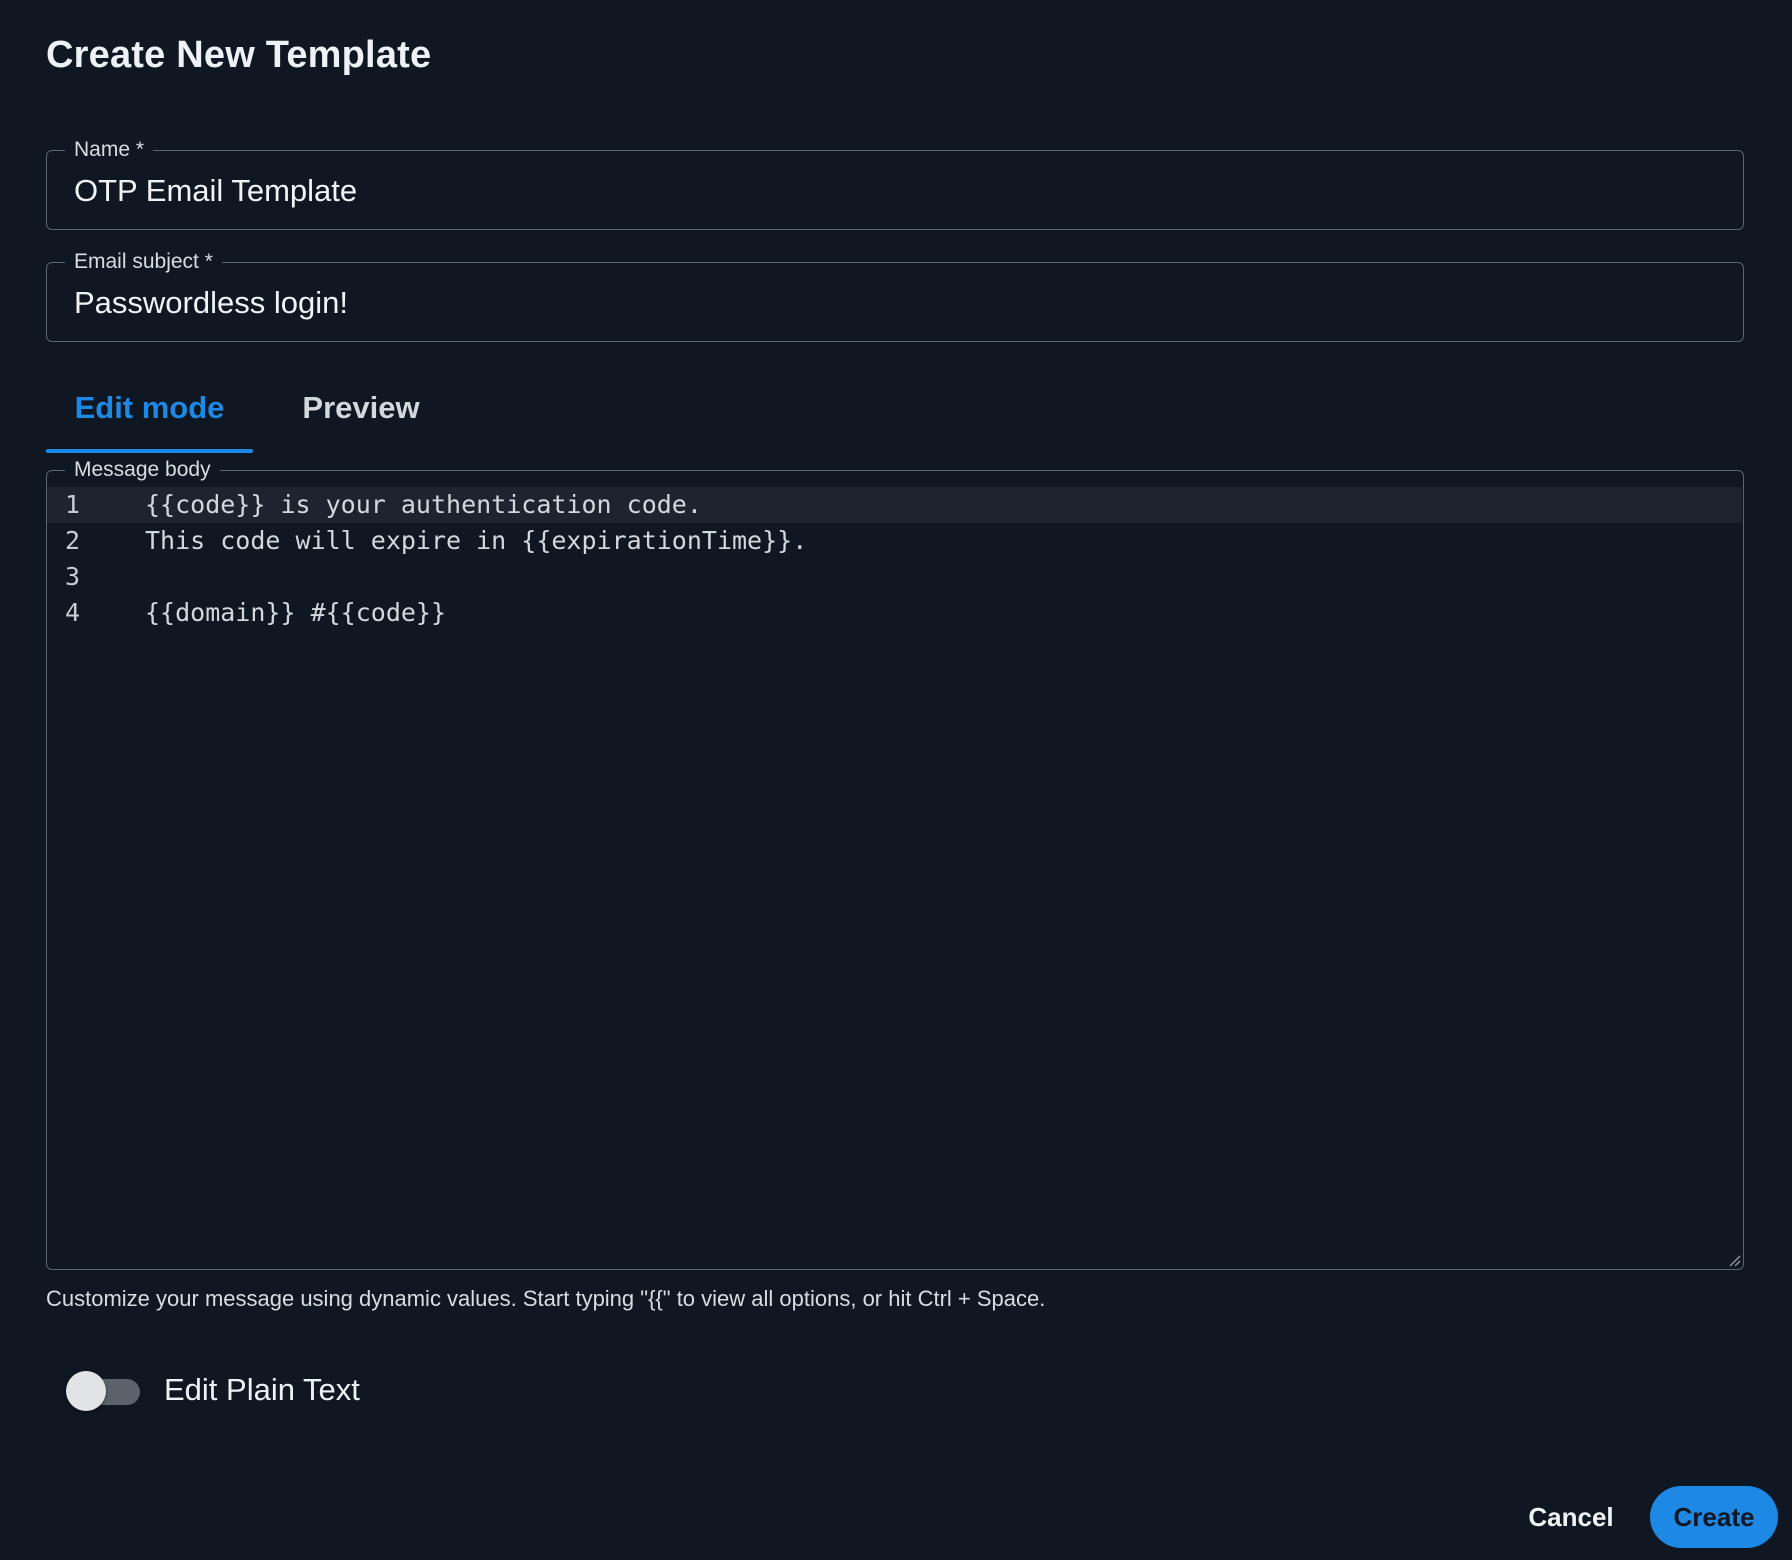 The image size is (1792, 1560). What do you see at coordinates (361, 416) in the screenshot?
I see `tab-preview: Preview` at bounding box center [361, 416].